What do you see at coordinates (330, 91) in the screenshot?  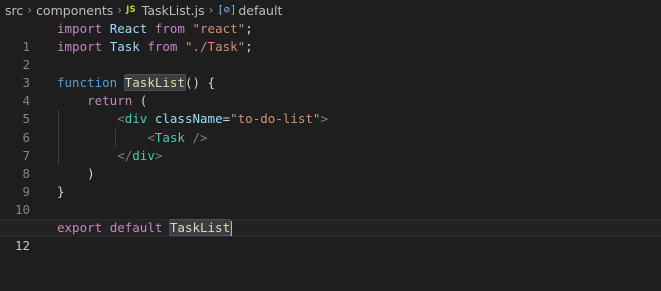 I see `code-line: 4 function TaskList() {` at bounding box center [330, 91].